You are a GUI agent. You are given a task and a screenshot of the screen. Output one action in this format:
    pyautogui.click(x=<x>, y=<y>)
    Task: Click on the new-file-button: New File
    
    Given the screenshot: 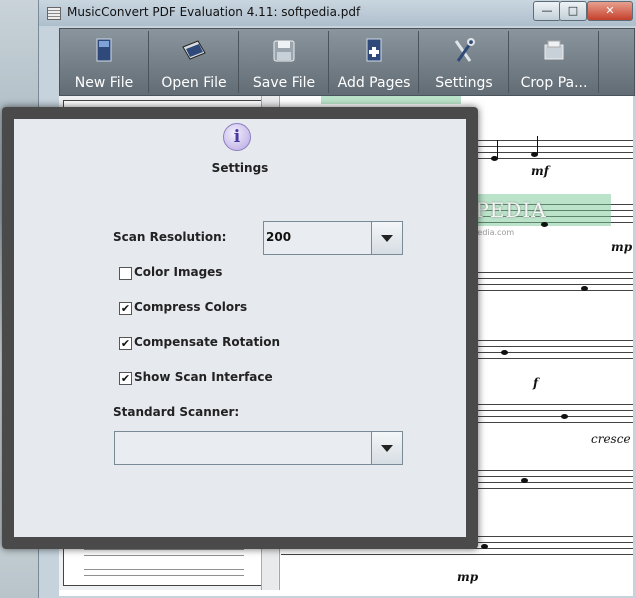 What is the action you would take?
    pyautogui.click(x=104, y=62)
    